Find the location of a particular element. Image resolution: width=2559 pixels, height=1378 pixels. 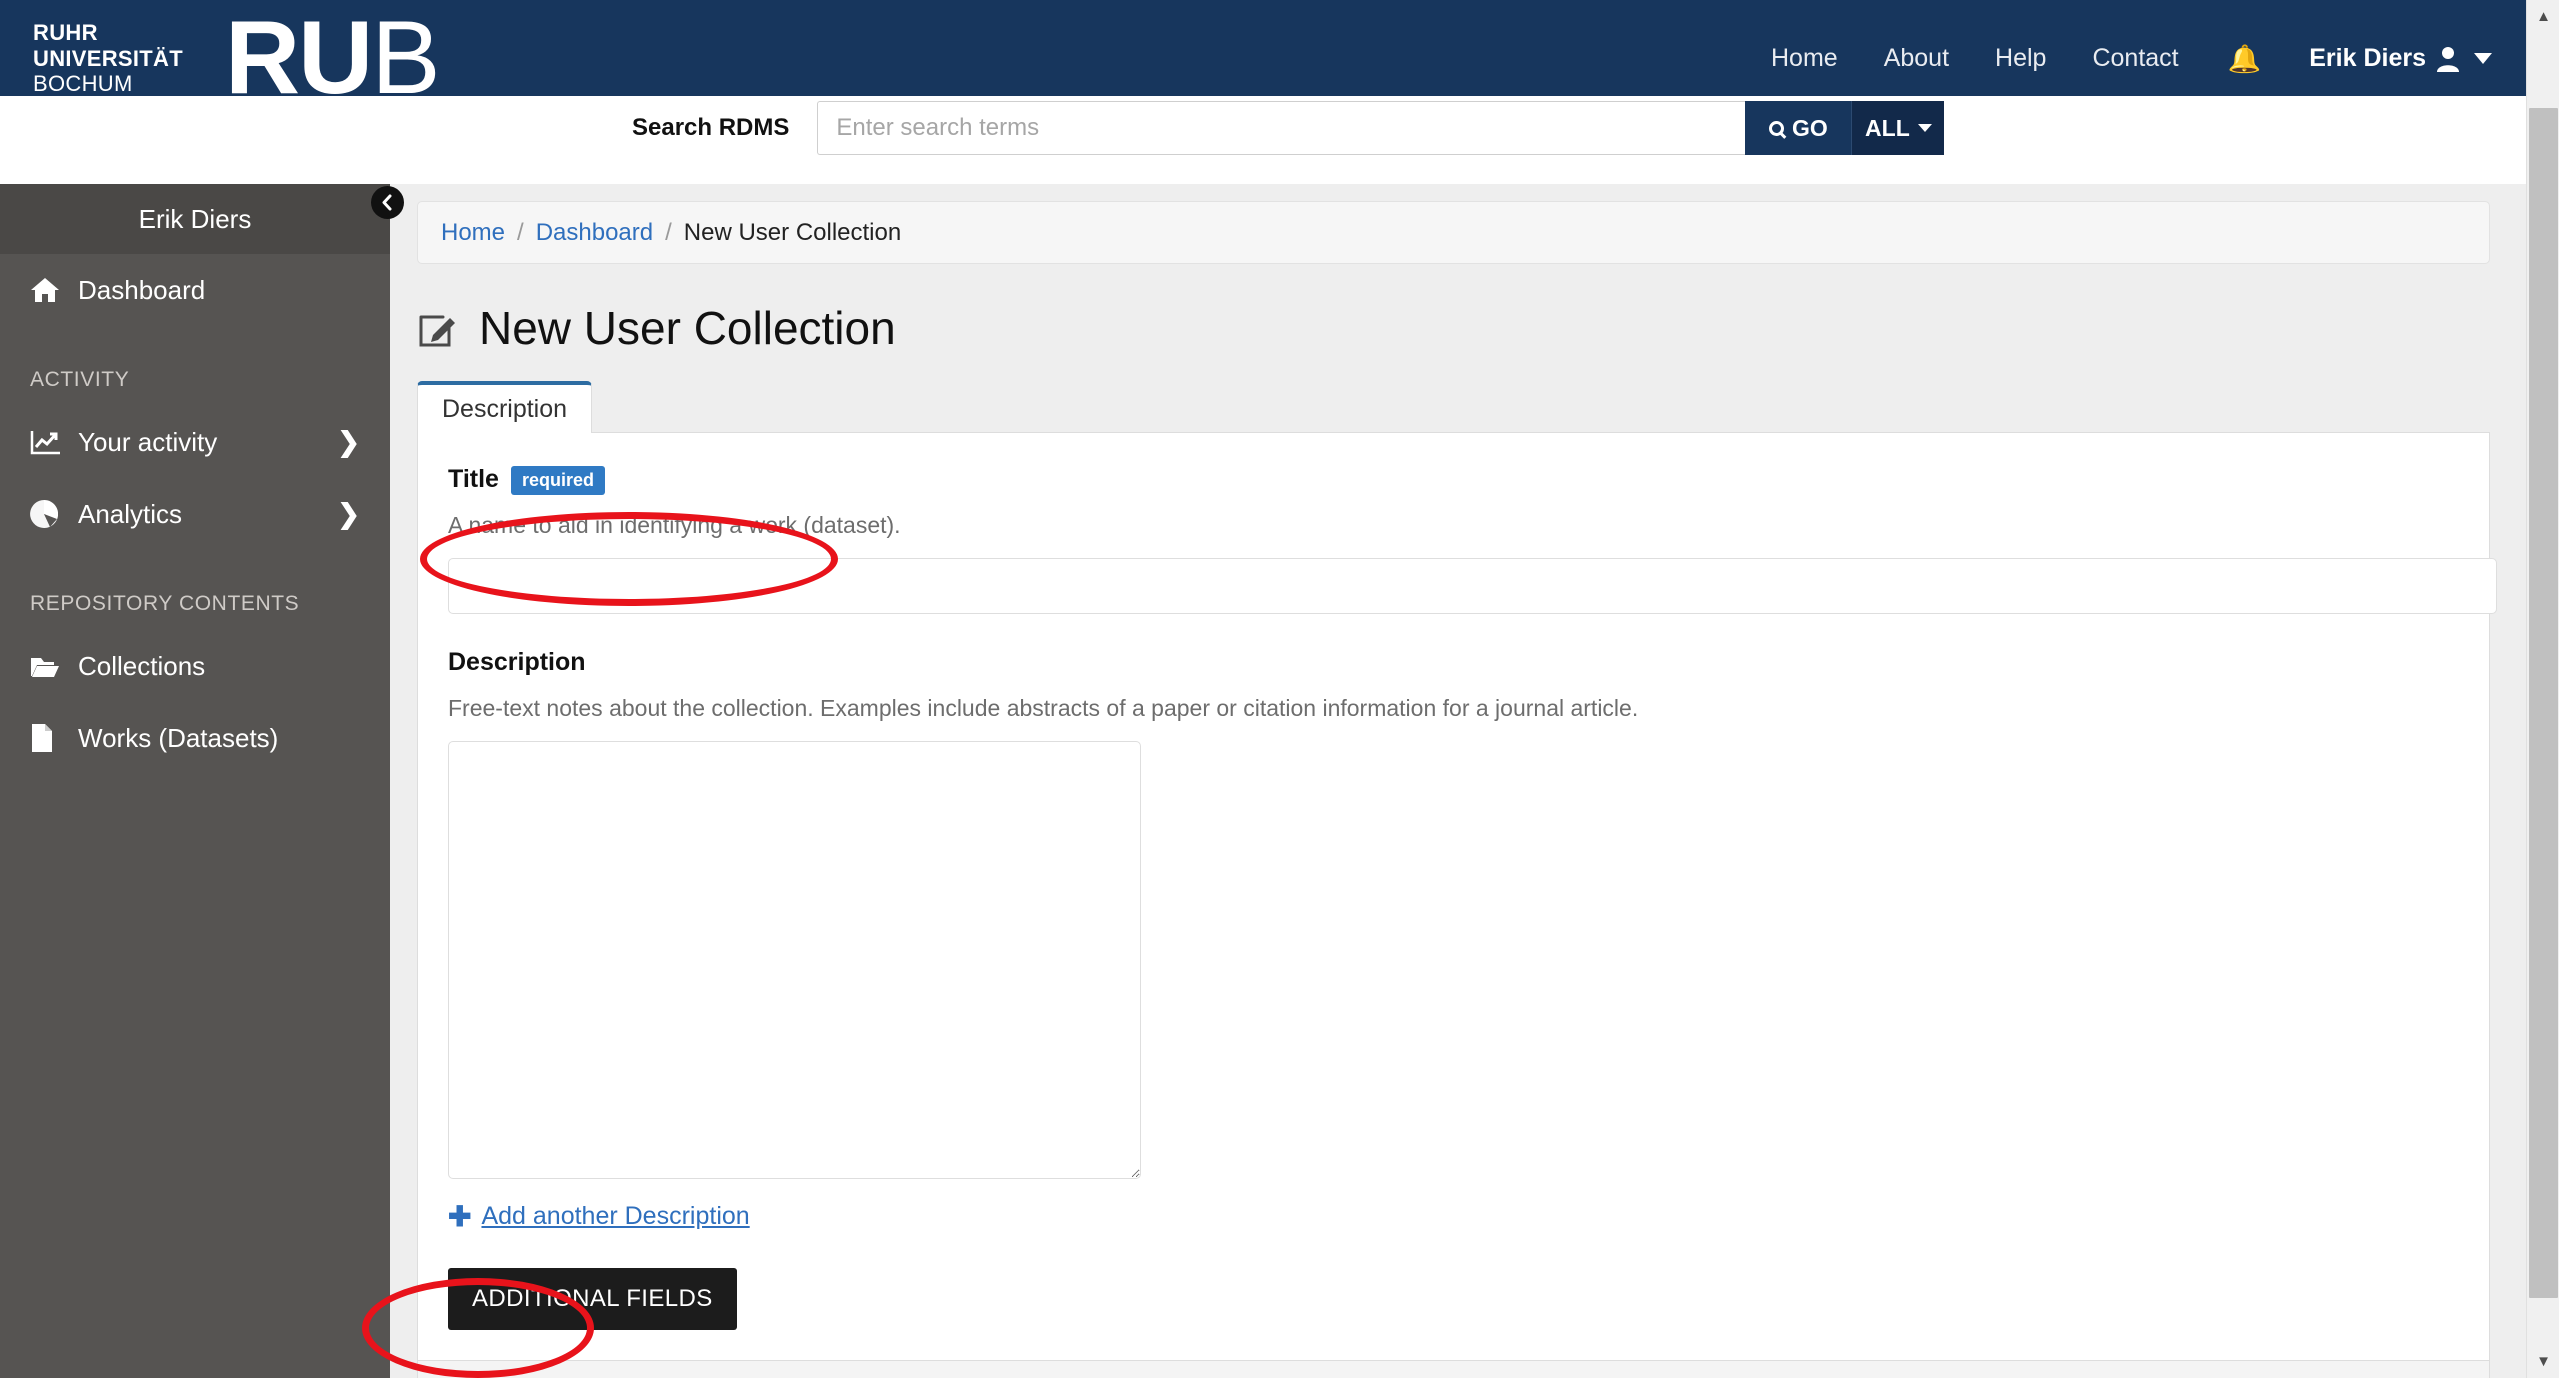

user-avatar-icon is located at coordinates (2448, 59).